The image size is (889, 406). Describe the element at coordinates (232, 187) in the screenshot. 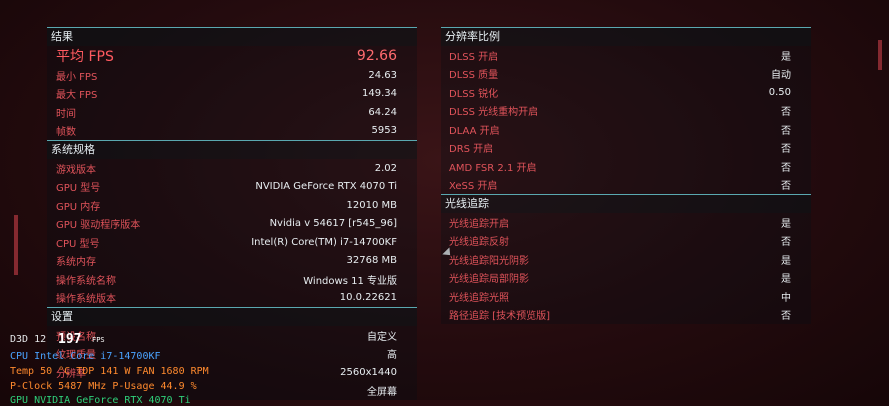

I see `system-row: GPU 型号 NVIDIA GeForce RTX 4070 Ti` at that location.